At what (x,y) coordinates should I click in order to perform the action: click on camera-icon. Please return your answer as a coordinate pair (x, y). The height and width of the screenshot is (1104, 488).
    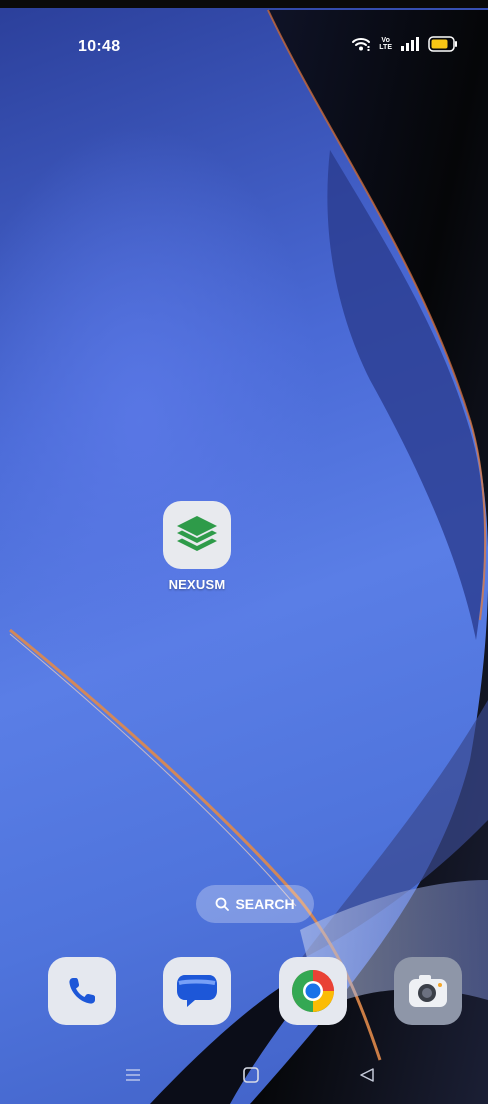
    Looking at the image, I should click on (428, 991).